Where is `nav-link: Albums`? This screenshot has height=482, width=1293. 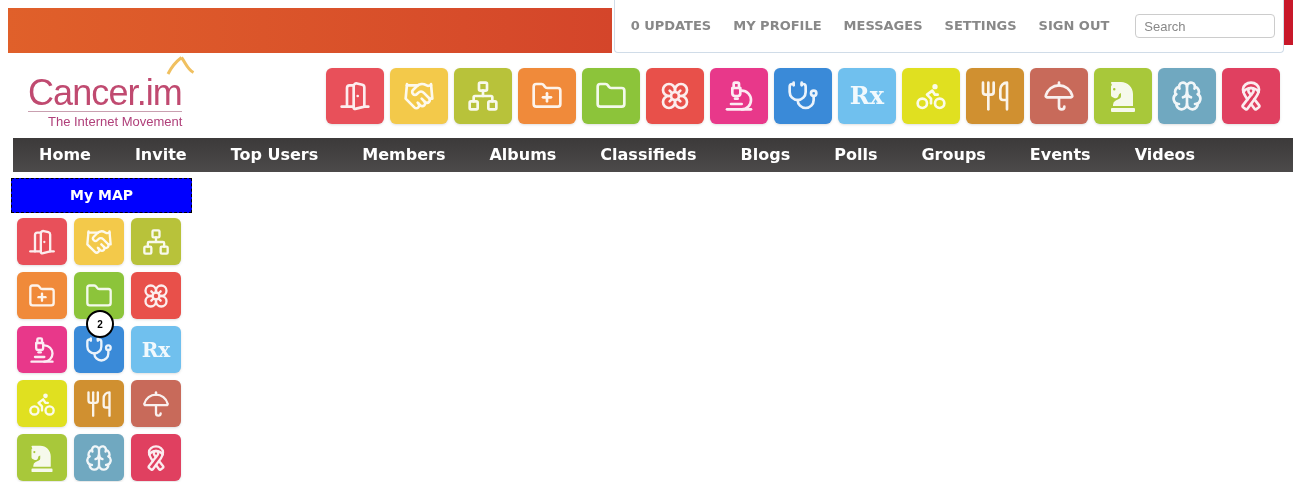
nav-link: Albums is located at coordinates (523, 155).